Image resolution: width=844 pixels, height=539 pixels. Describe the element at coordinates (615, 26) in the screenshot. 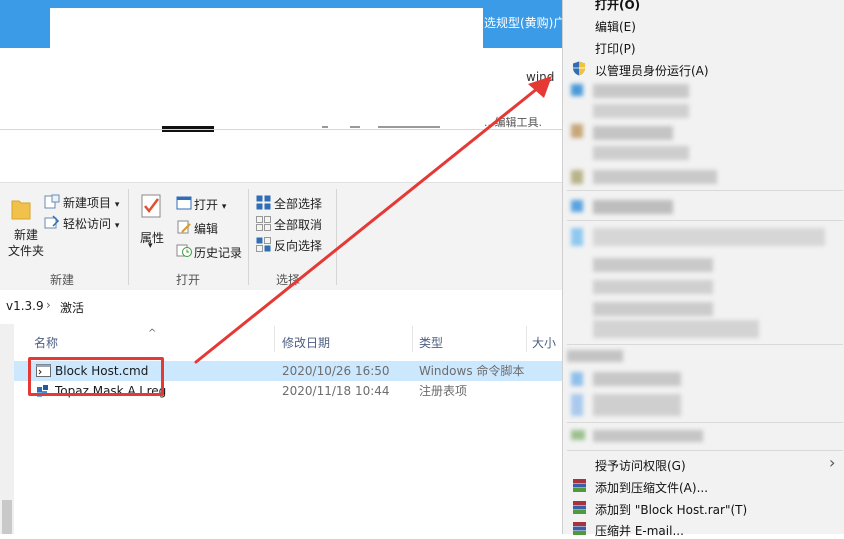

I see `menu-item-edit: 编辑(E)` at that location.